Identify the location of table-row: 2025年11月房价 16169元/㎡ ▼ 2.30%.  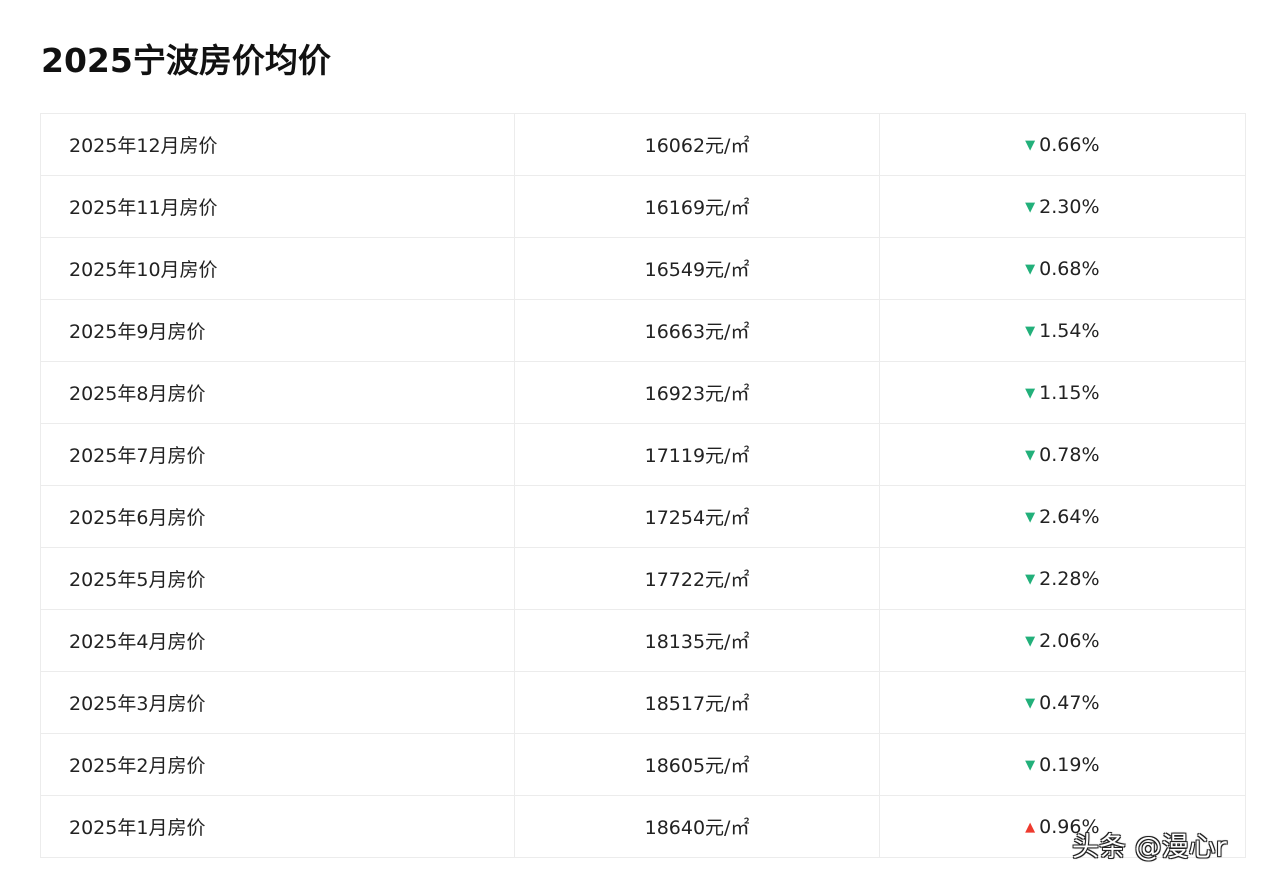
(643, 206).